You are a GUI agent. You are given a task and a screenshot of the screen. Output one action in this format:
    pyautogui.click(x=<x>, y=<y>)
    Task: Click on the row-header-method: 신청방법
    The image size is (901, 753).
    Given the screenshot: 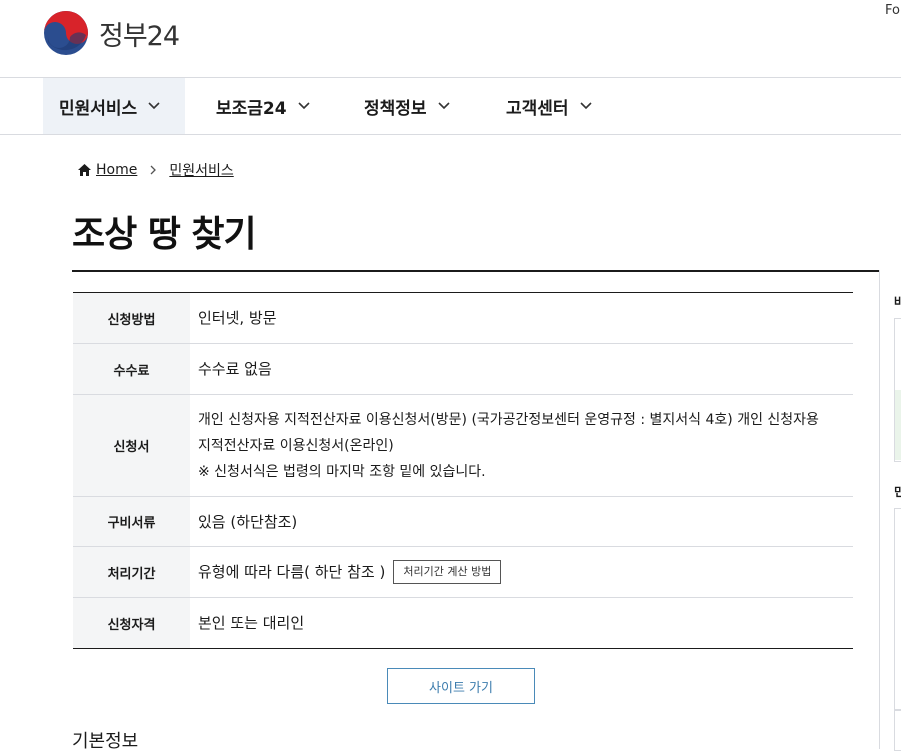 What is the action you would take?
    pyautogui.click(x=131, y=318)
    